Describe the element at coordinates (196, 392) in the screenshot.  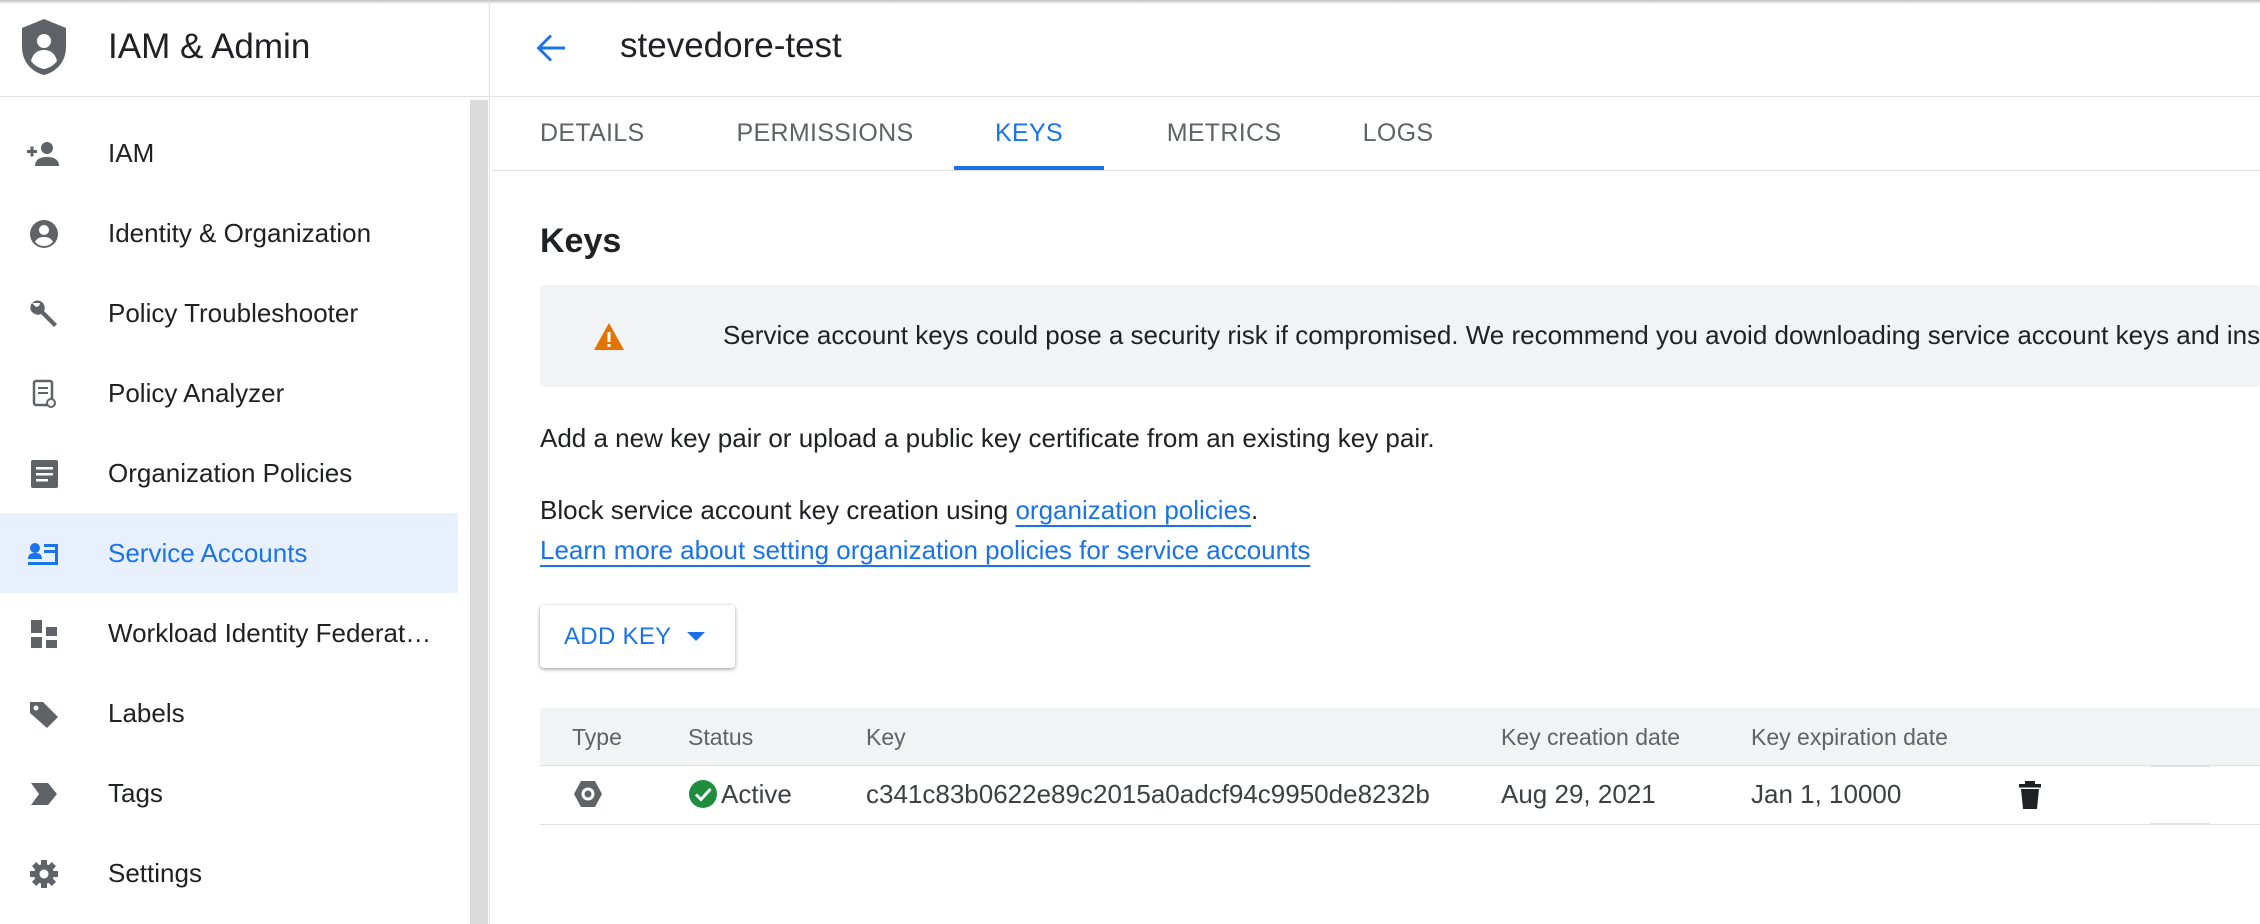
I see `sidebar-item-label: Policy Analyzer` at that location.